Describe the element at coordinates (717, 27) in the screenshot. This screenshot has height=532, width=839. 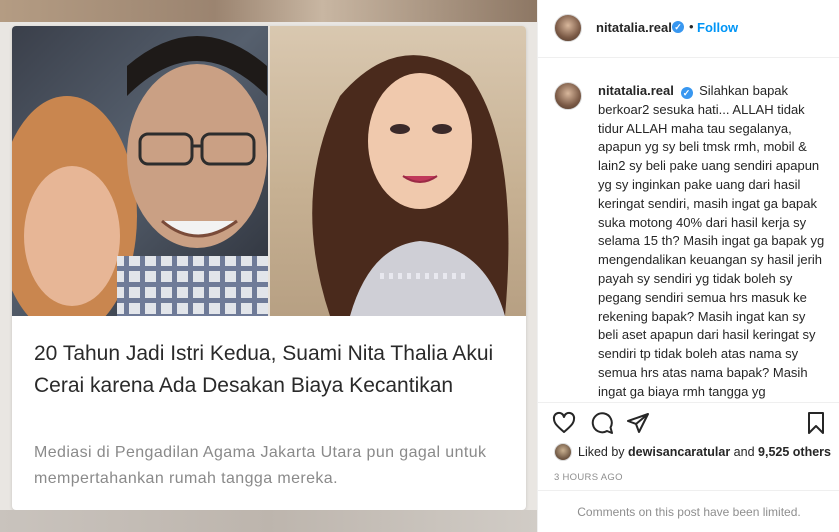
I see `follow-button: Follow` at that location.